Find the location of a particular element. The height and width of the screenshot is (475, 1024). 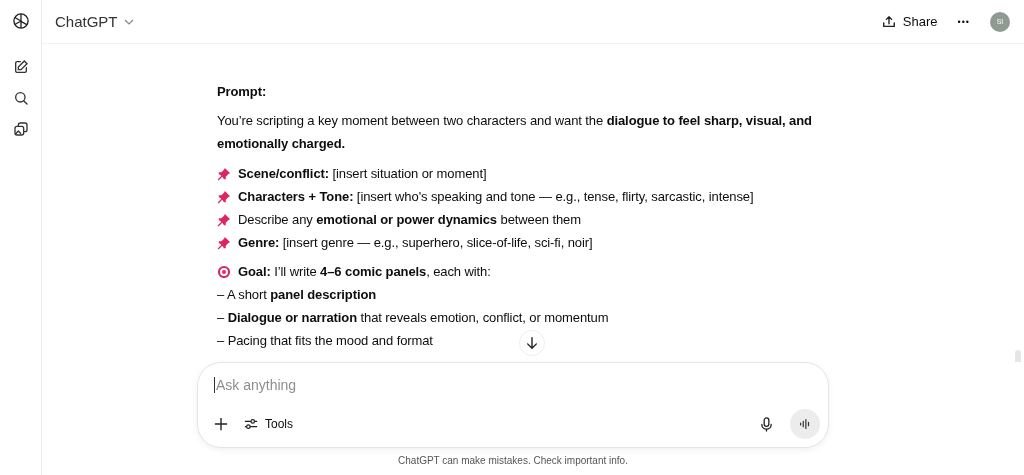

share-icon is located at coordinates (888, 21).